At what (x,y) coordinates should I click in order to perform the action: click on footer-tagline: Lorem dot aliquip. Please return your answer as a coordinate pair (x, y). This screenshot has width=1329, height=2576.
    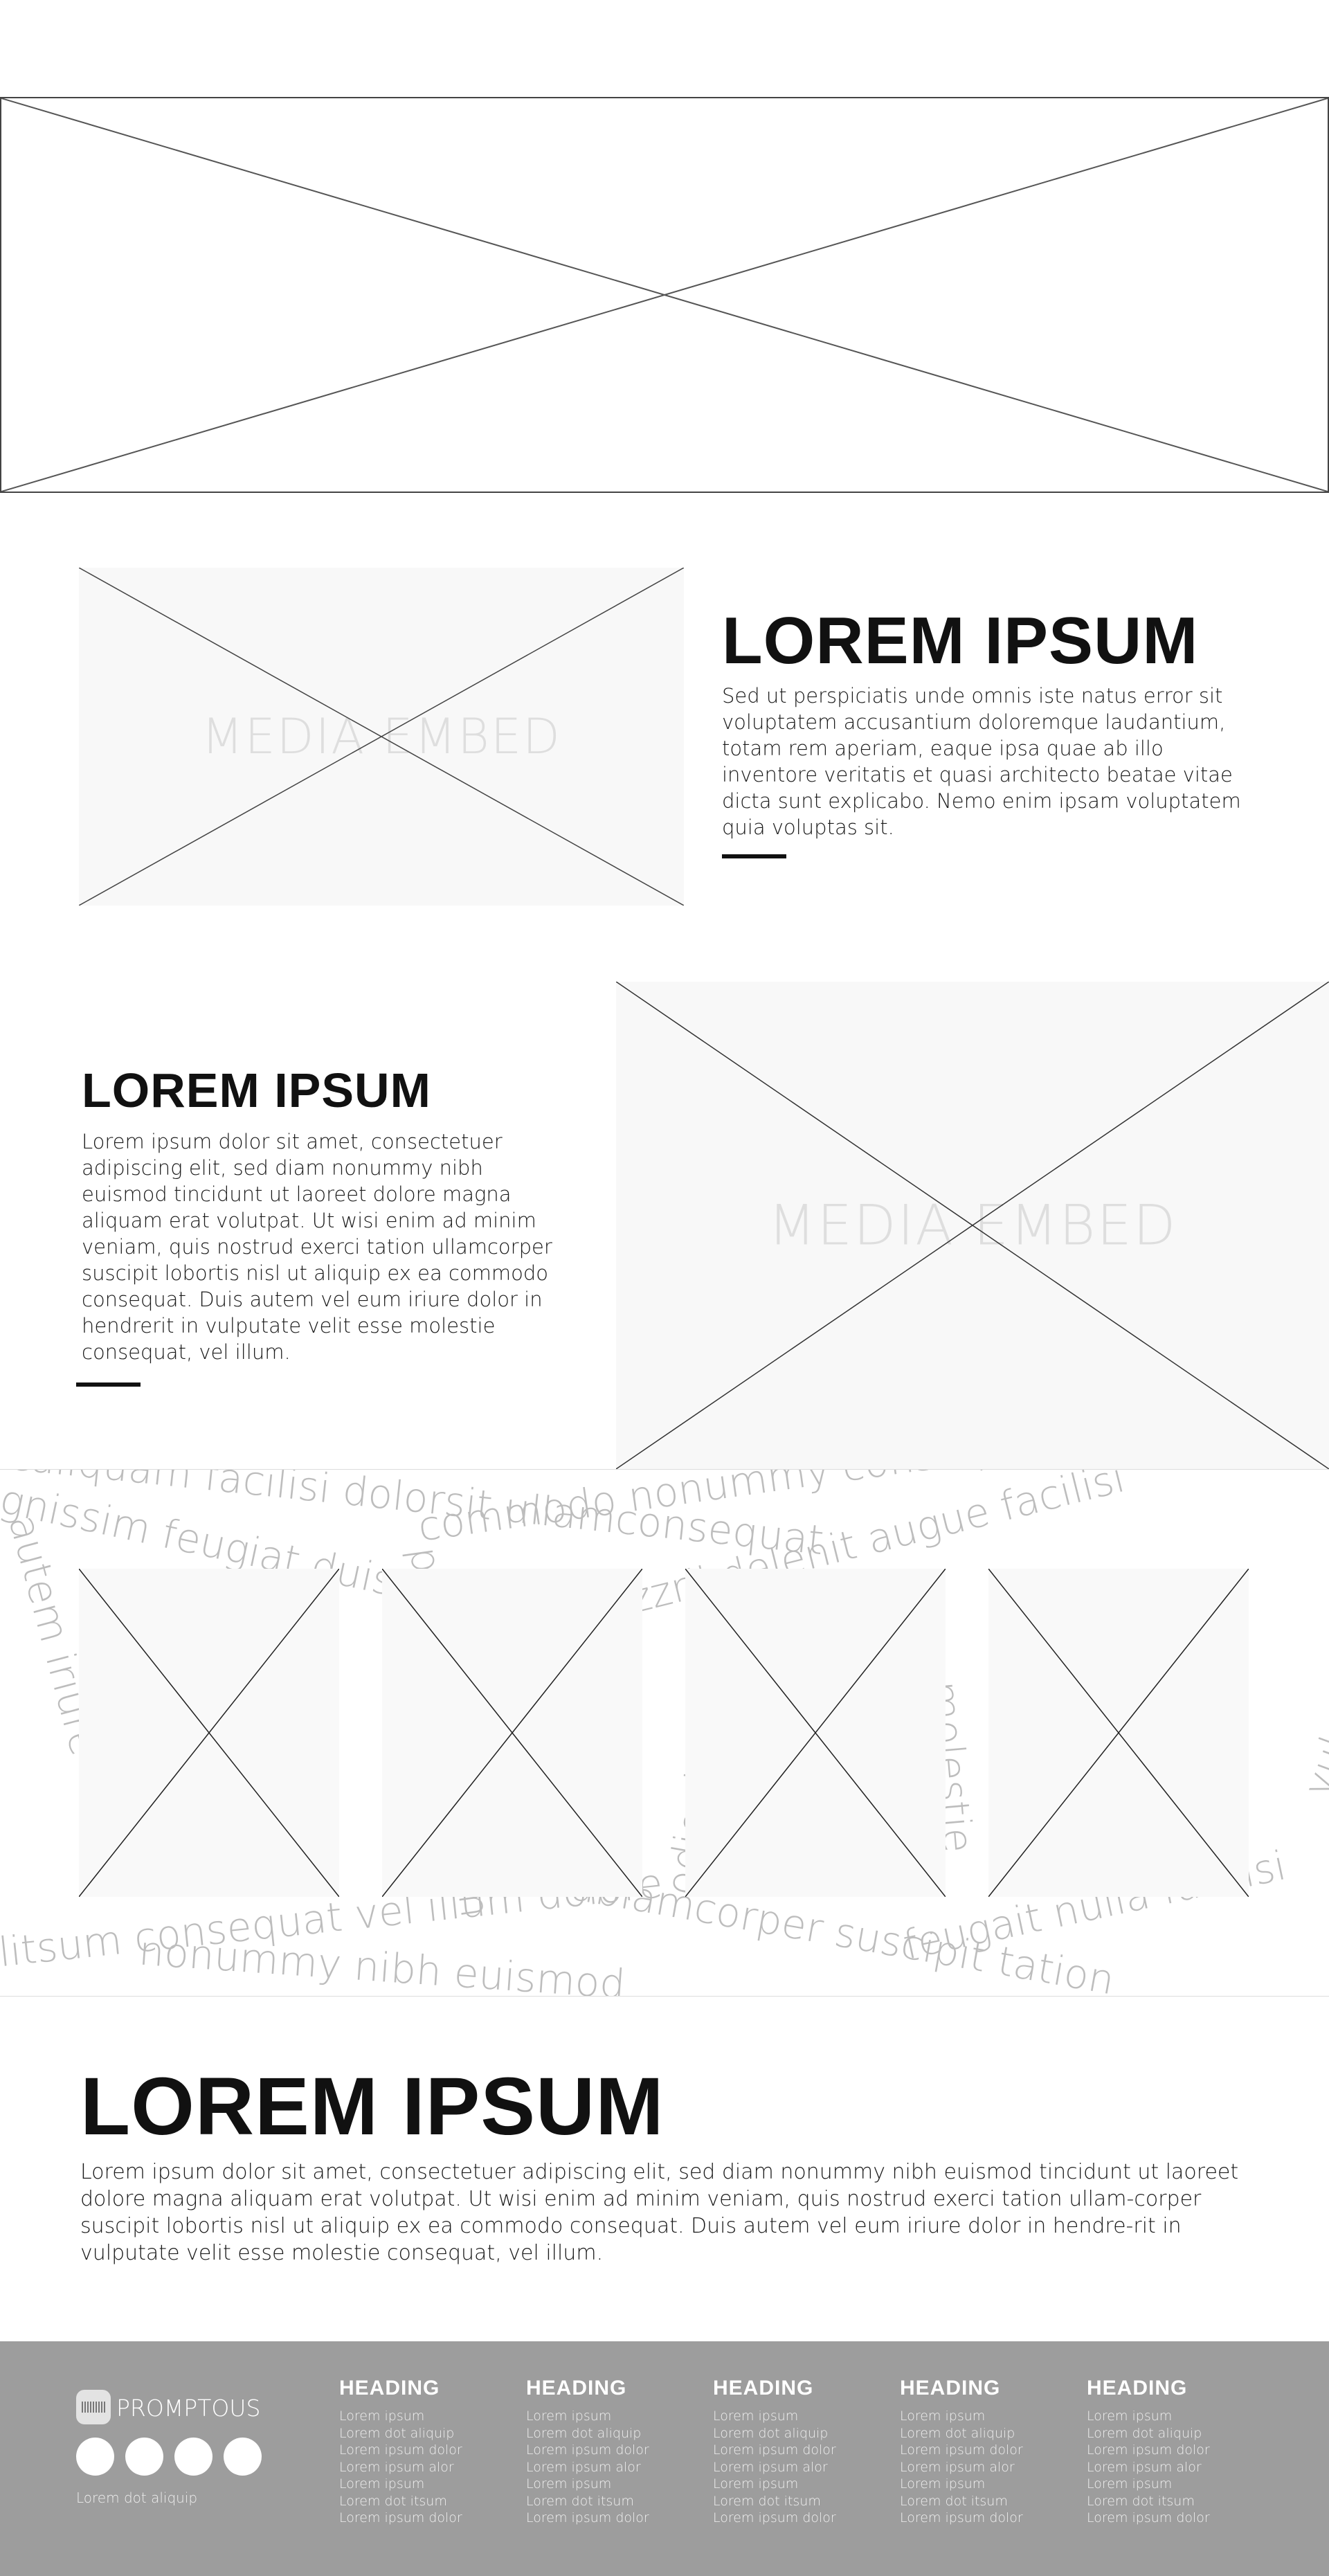
    Looking at the image, I should click on (137, 2497).